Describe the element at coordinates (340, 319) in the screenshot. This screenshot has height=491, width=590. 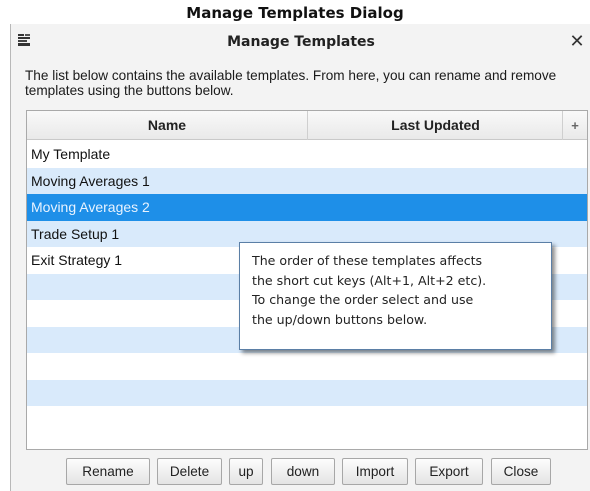
I see `tooltip-line: the up/down buttons below.` at that location.